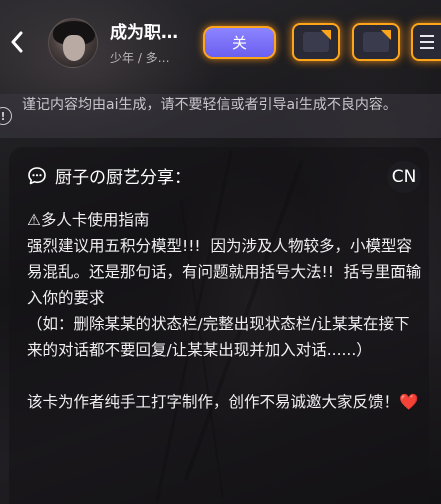  I want to click on avatar, so click(73, 43).